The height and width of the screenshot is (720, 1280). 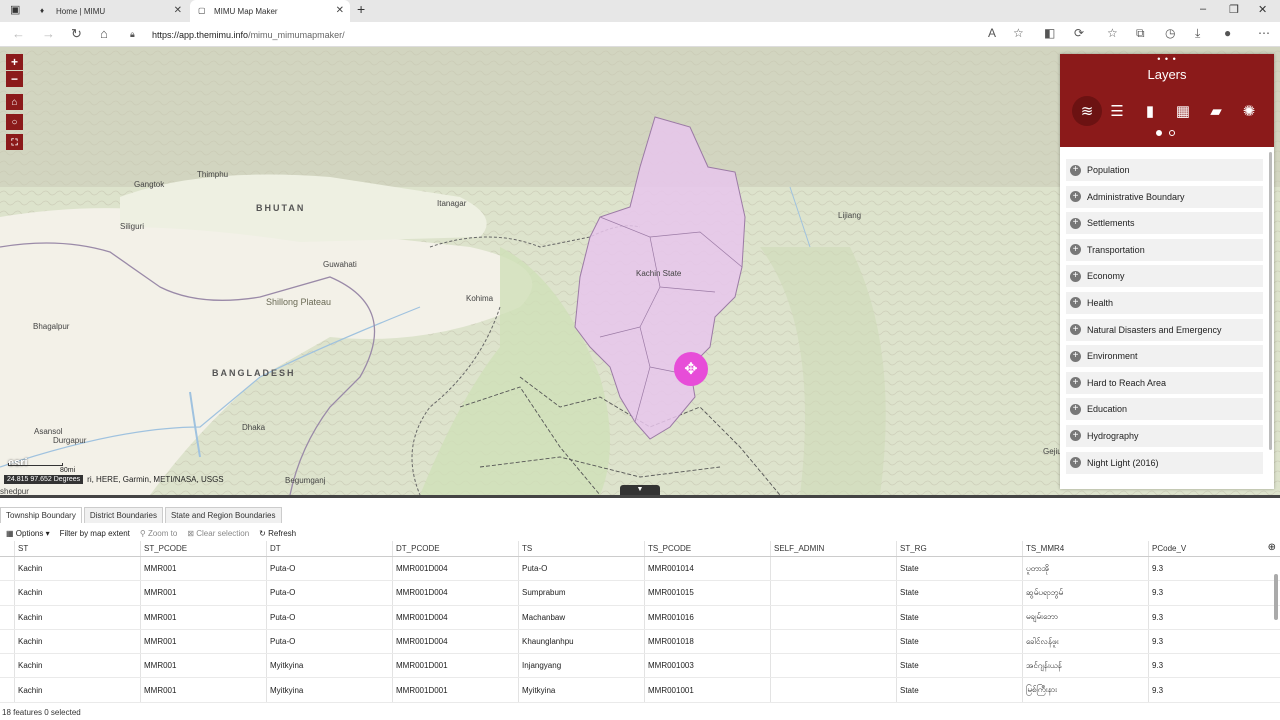 What do you see at coordinates (707, 548) in the screenshot?
I see `column-header: TS_PCODE` at bounding box center [707, 548].